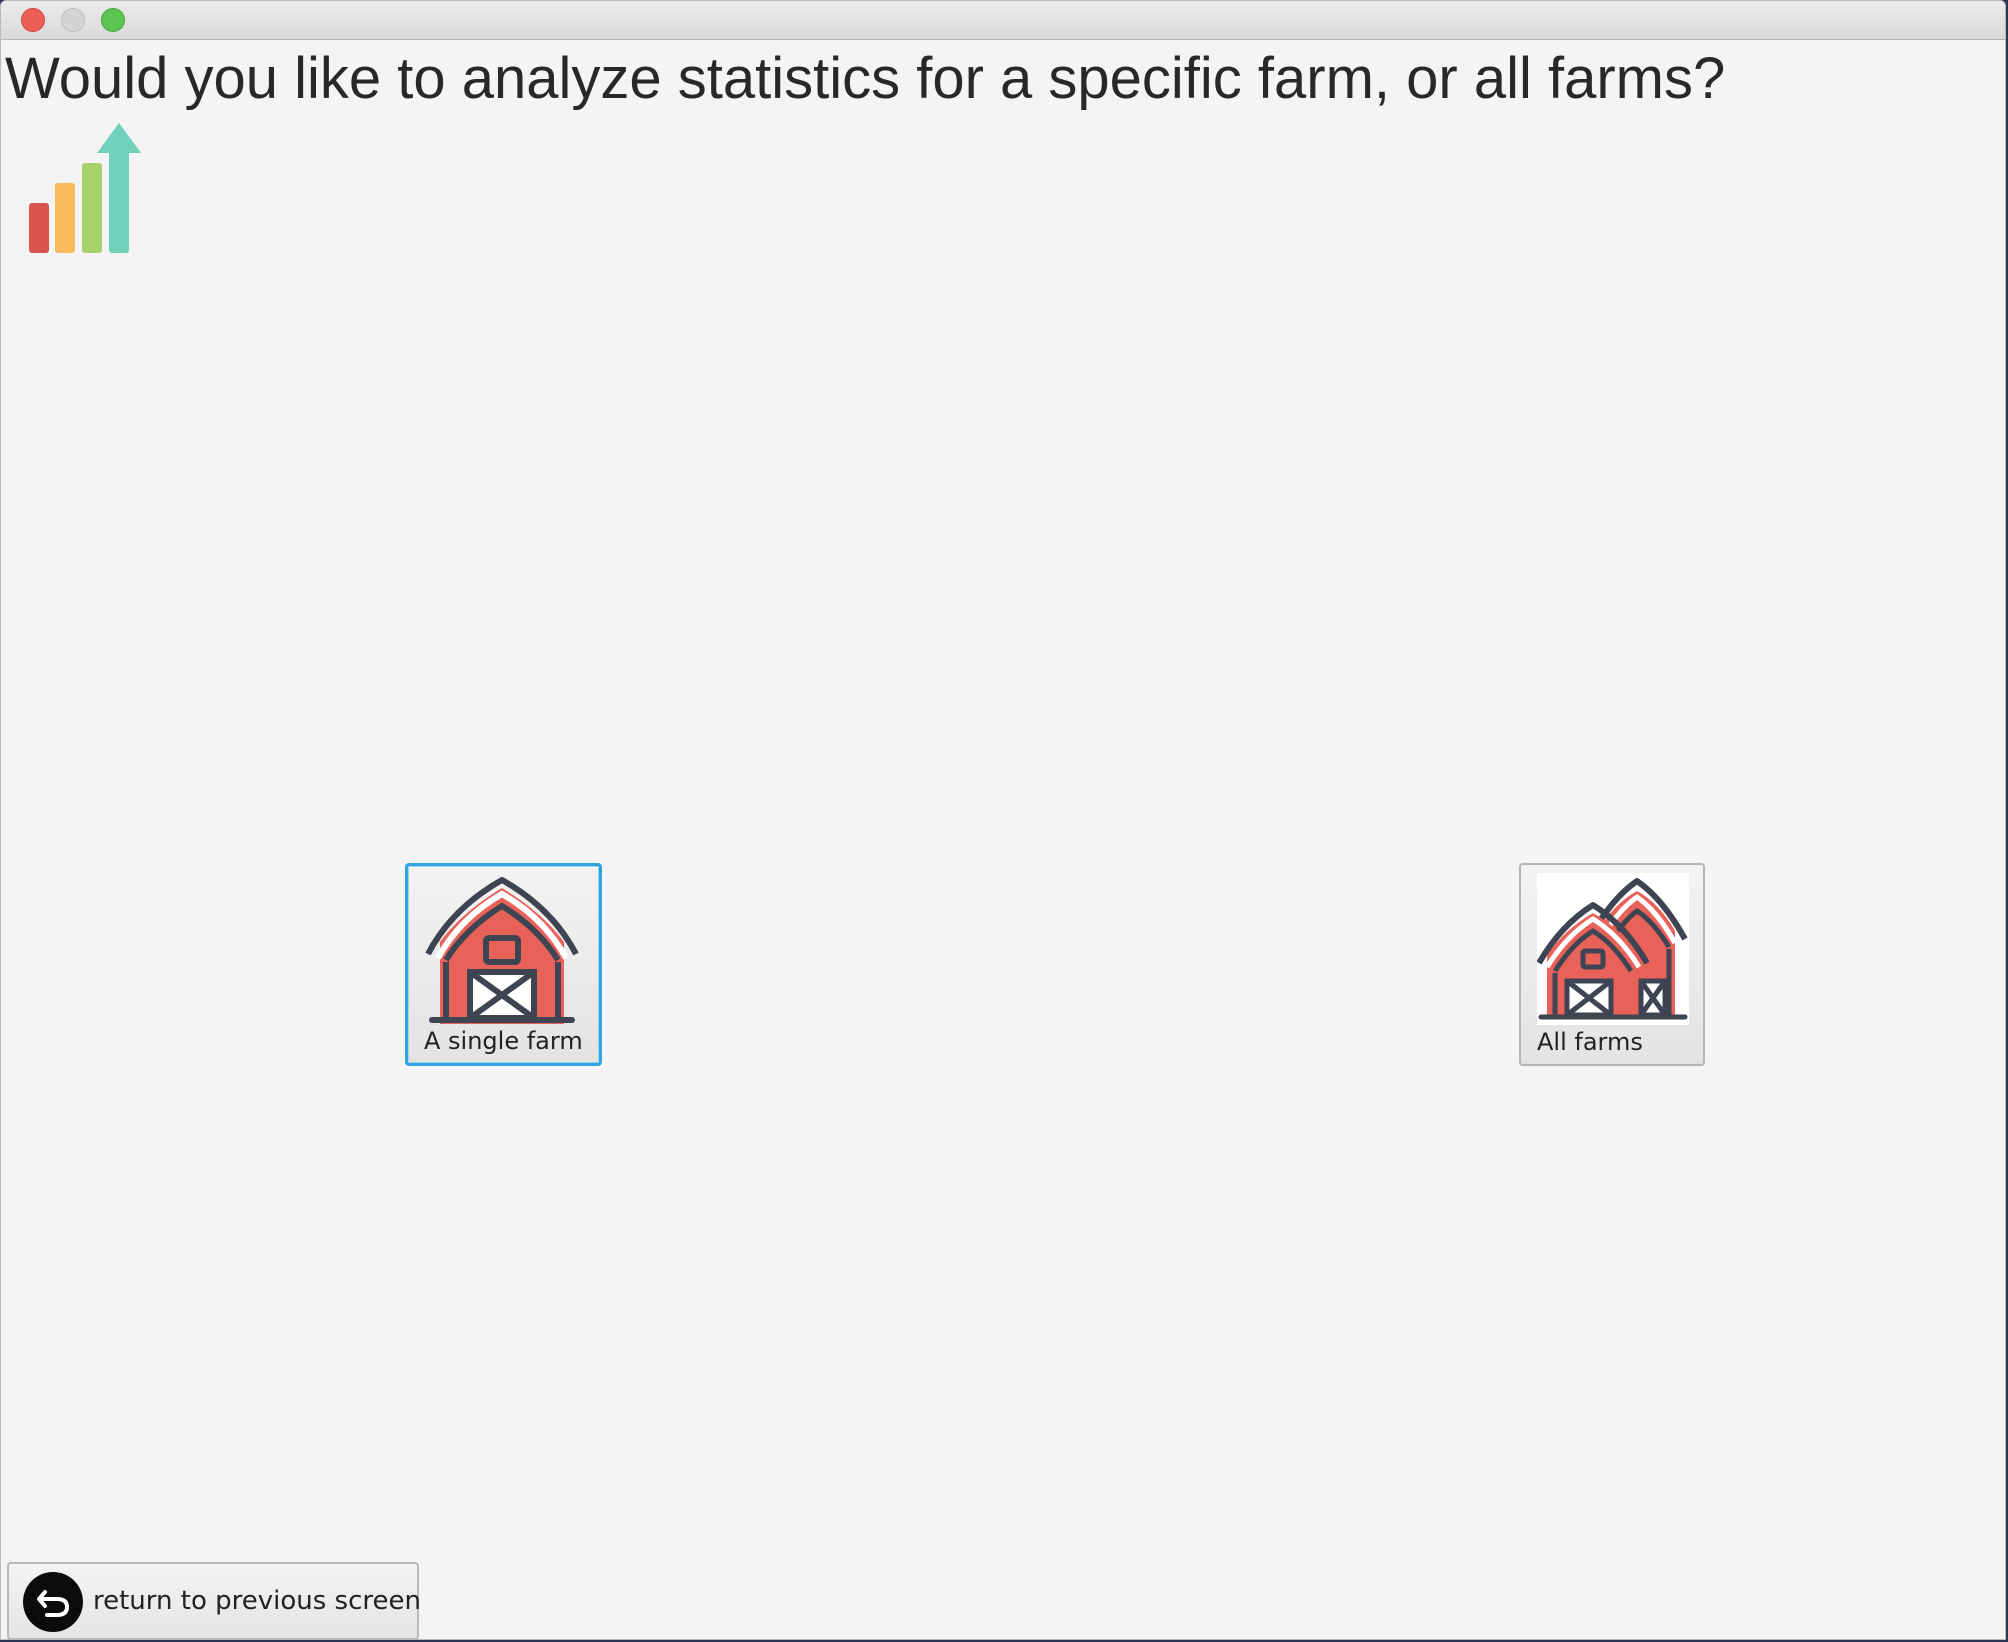  Describe the element at coordinates (257, 1601) in the screenshot. I see `return-label: return to previous screen` at that location.